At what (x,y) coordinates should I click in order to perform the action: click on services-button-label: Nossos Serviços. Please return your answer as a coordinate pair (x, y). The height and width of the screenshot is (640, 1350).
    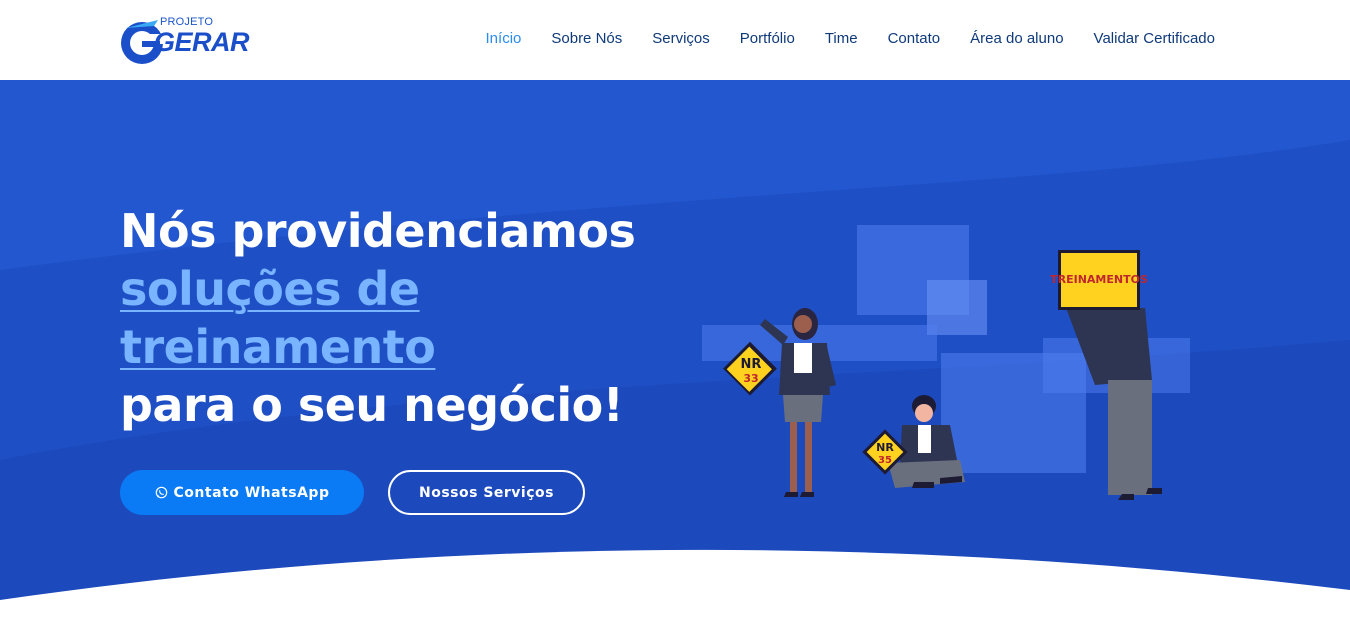
    Looking at the image, I should click on (486, 492).